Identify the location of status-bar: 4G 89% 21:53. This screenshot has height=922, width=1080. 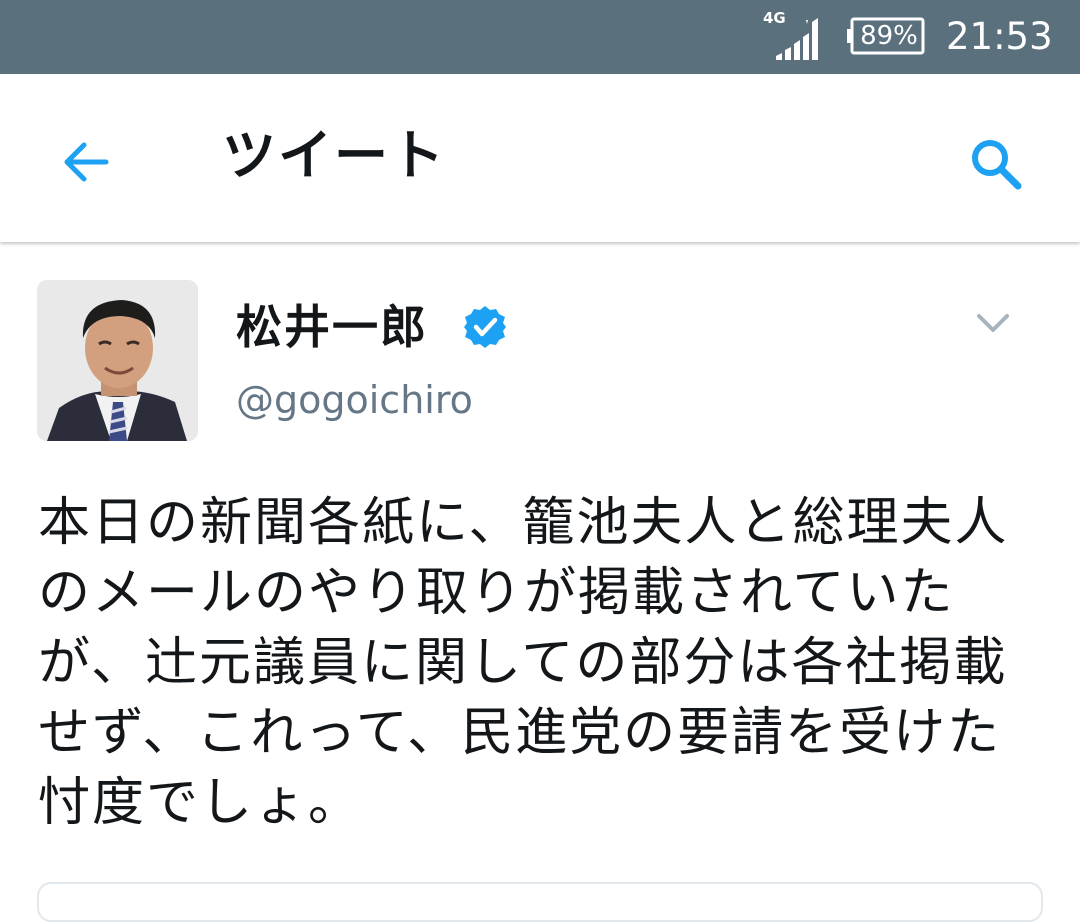
(540, 37).